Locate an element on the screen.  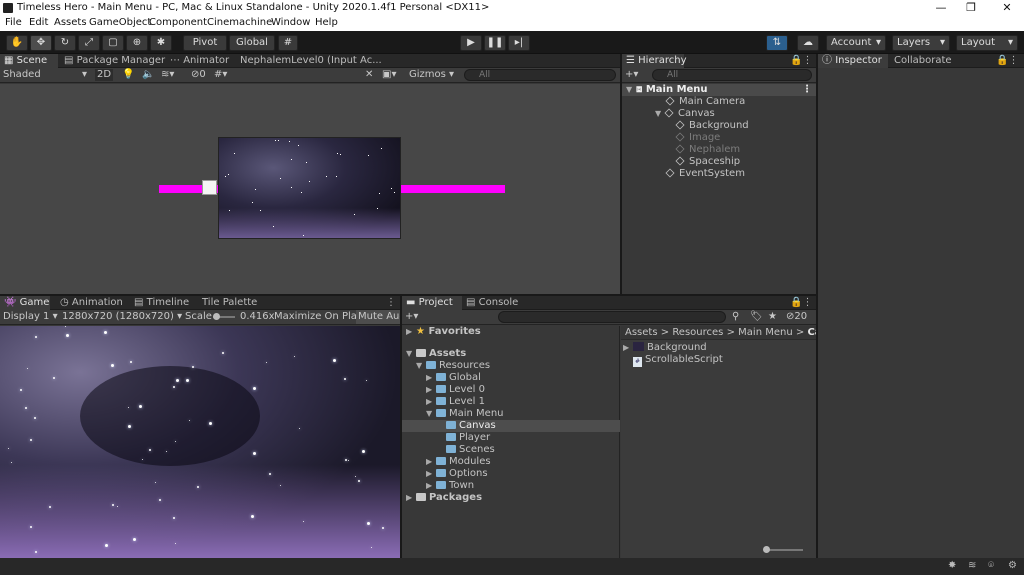
lighting-icon: 💡 is located at coordinates (128, 75).